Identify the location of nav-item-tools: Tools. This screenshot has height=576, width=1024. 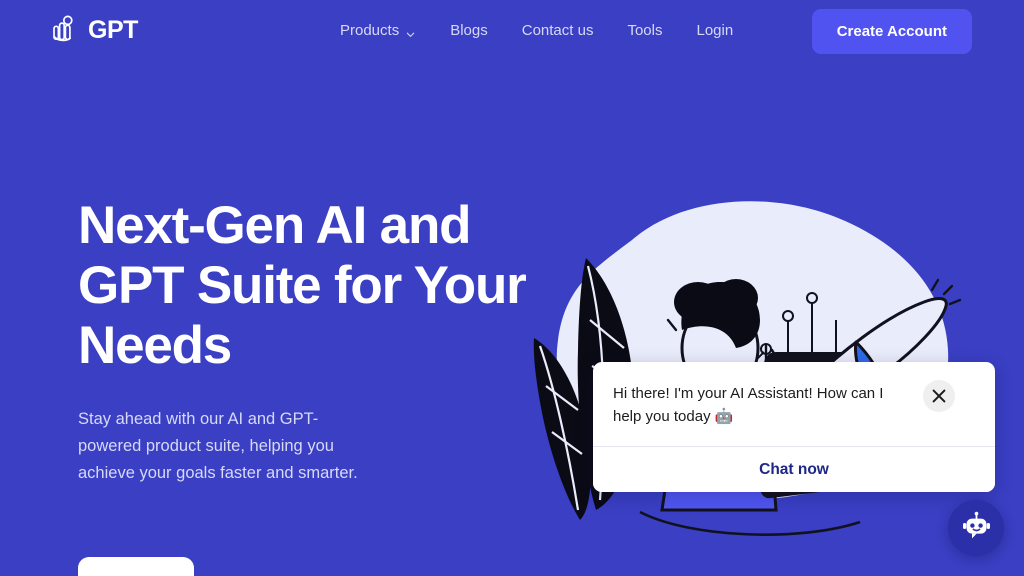
(644, 31).